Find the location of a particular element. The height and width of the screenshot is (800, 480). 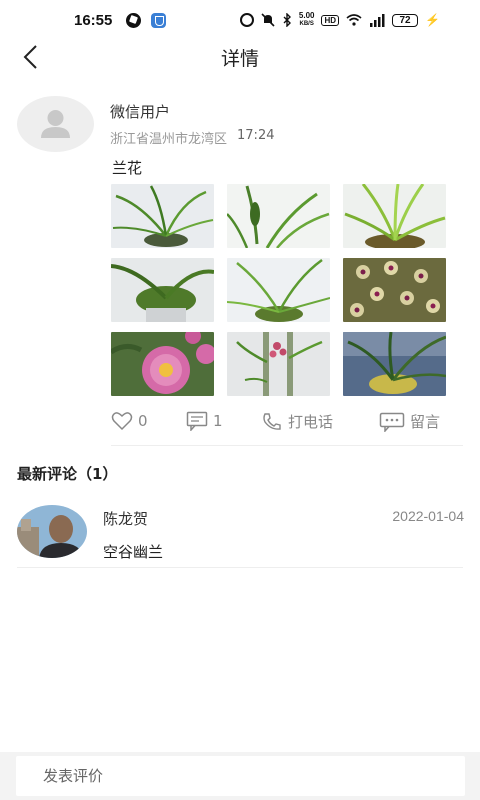

page-title: 详情 is located at coordinates (239, 58).